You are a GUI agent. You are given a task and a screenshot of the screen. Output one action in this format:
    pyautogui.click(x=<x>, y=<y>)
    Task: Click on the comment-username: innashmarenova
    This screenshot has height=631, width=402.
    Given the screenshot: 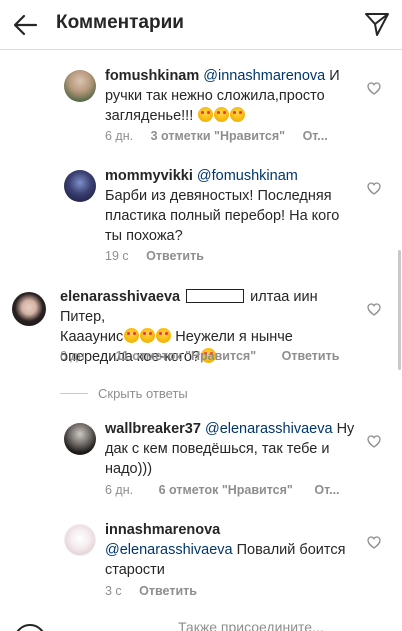 What is the action you would take?
    pyautogui.click(x=162, y=530)
    